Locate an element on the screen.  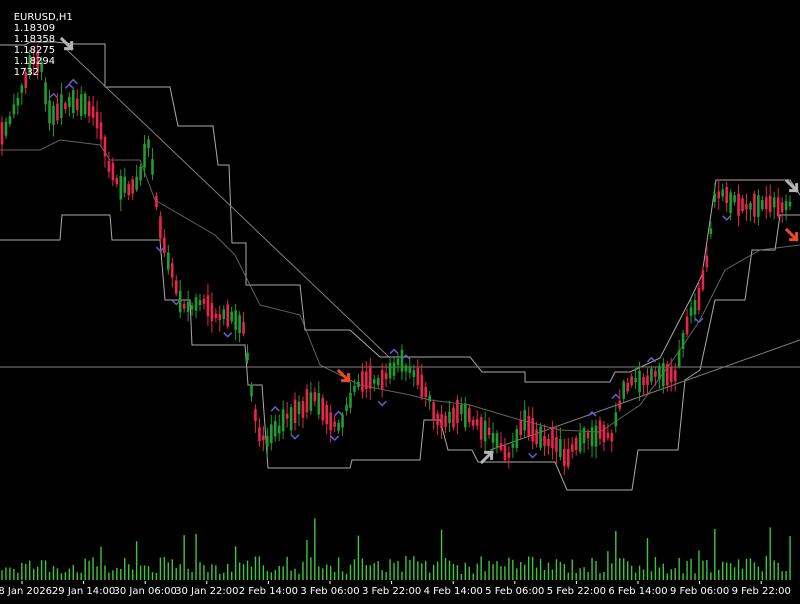
x-tick-label: 3 Feb 06:00 is located at coordinates (329, 591).